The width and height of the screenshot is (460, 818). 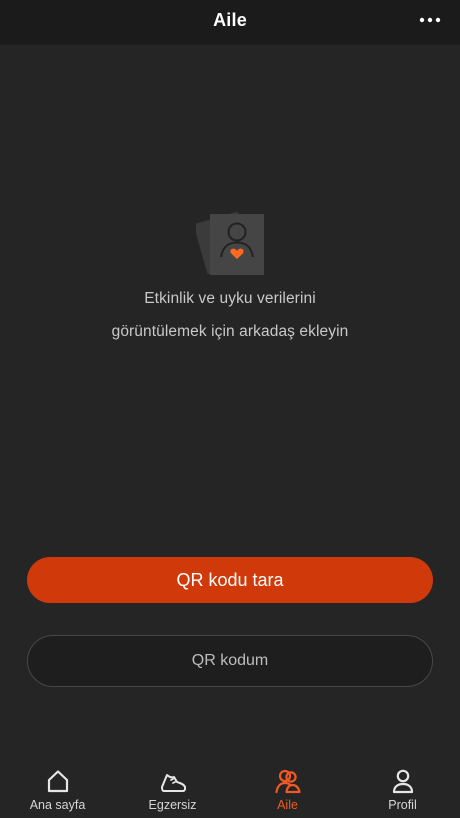 I want to click on empty-state-message-line-1: Etkinlik ve uyku verilerini, so click(x=230, y=298).